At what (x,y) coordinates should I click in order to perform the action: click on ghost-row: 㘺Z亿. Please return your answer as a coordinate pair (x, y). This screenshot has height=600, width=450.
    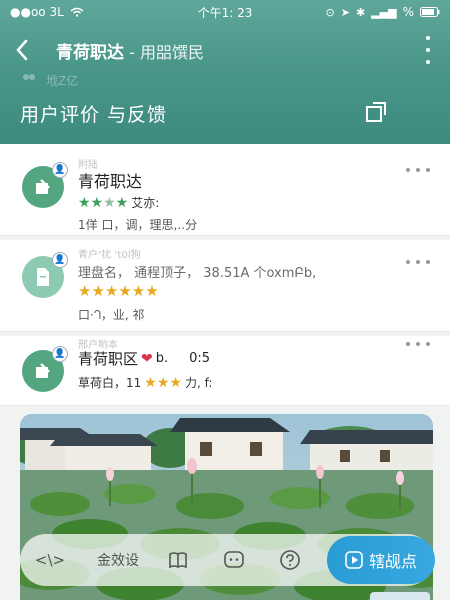
    Looking at the image, I should click on (49, 80).